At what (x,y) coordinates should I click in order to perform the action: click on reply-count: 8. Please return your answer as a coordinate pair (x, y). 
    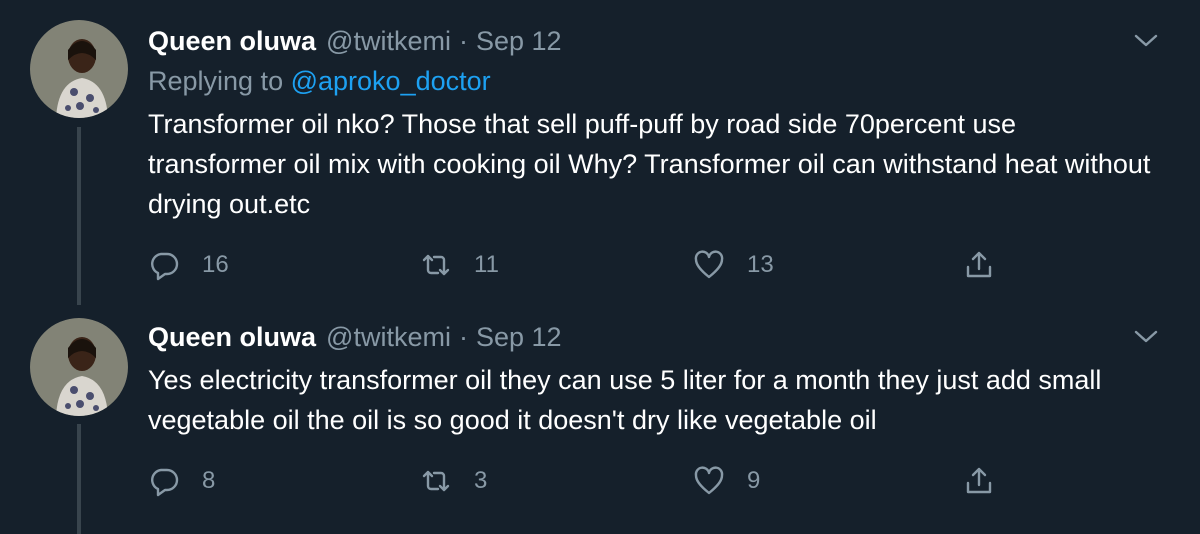
    Looking at the image, I should click on (209, 480).